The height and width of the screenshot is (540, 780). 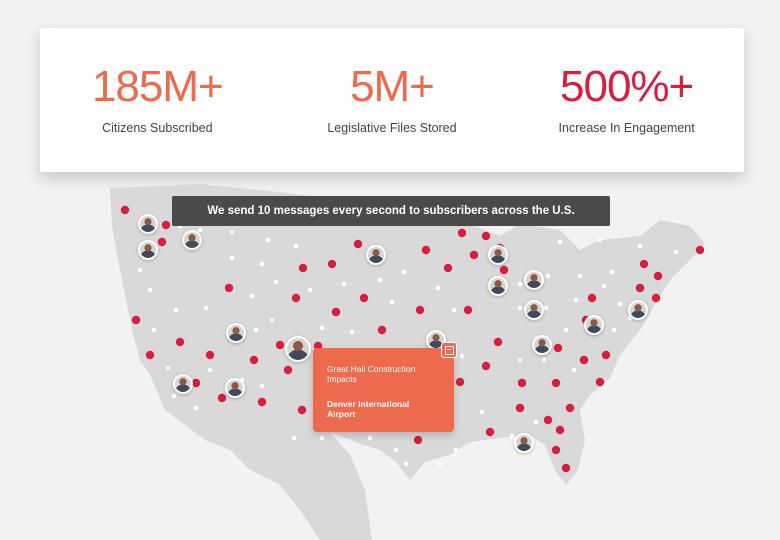 What do you see at coordinates (392, 86) in the screenshot?
I see `stat-value: 5M+` at bounding box center [392, 86].